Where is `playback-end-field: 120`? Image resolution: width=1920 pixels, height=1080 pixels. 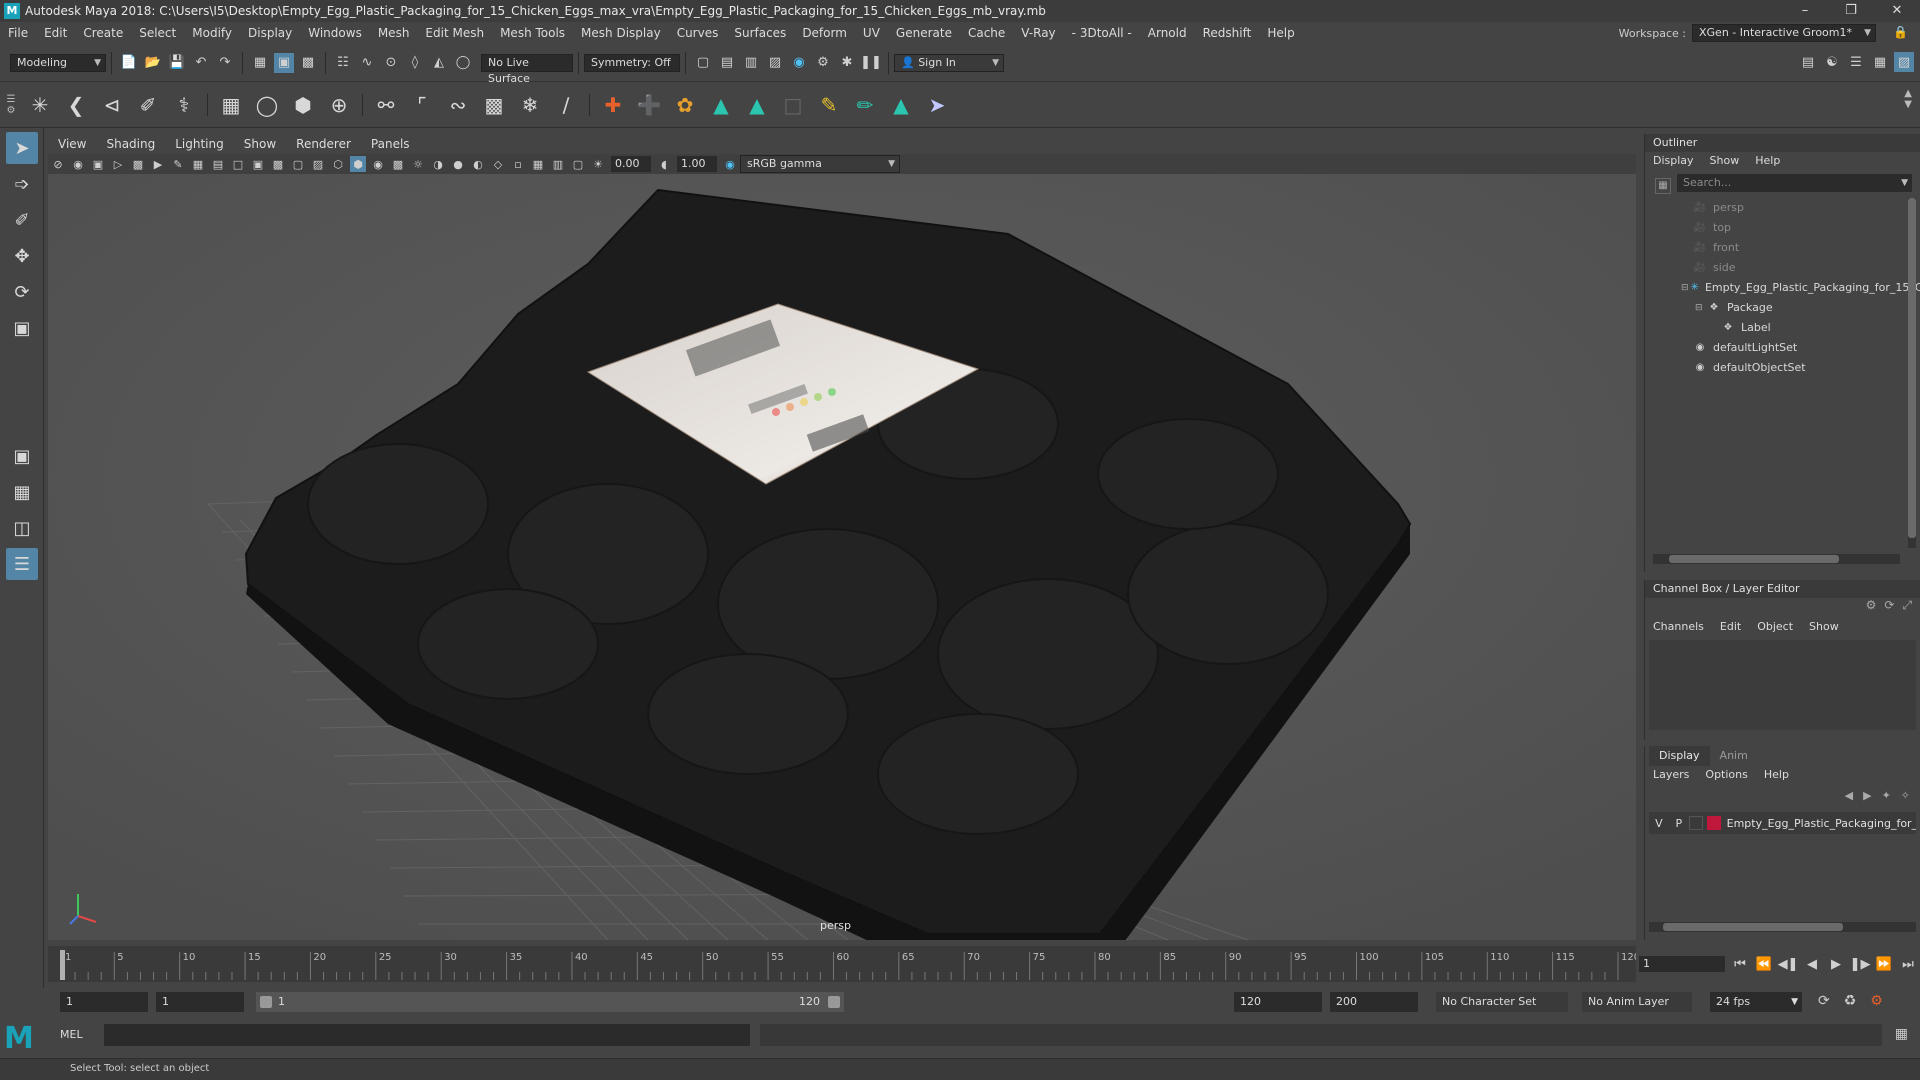 playback-end-field: 120 is located at coordinates (1278, 1002).